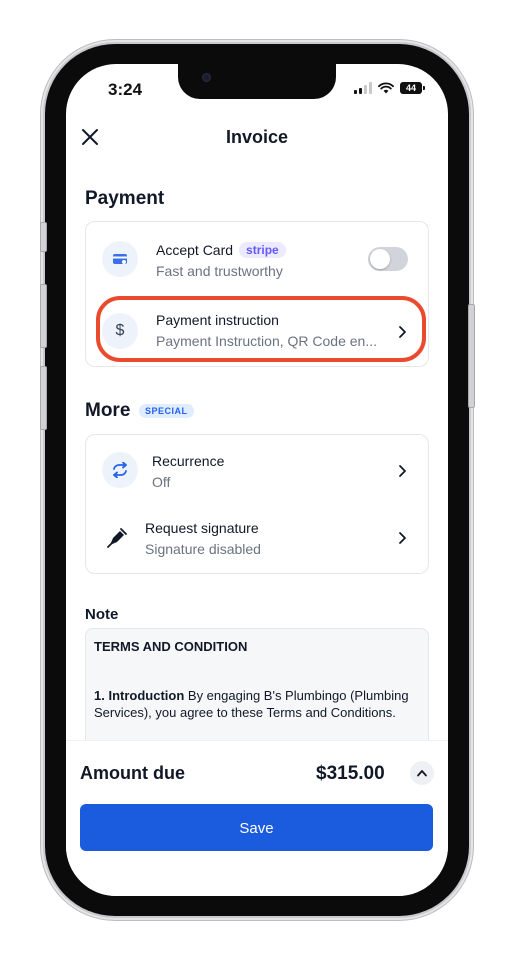 This screenshot has width=515, height=960. I want to click on status-time: 3:24, so click(125, 89).